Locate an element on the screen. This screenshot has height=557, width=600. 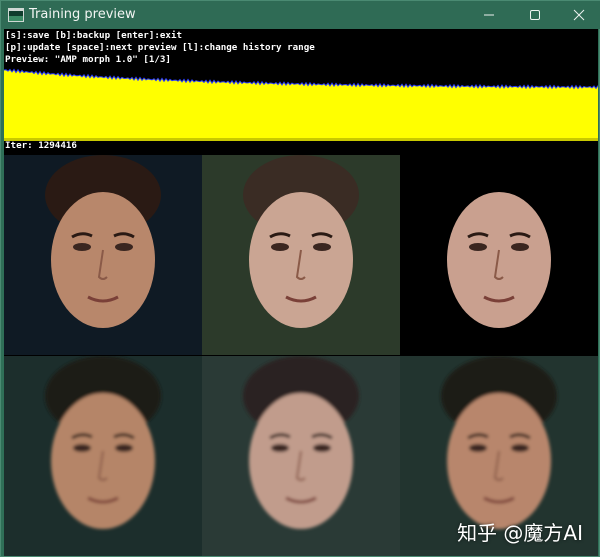
loss-history-graph is located at coordinates (301, 103).